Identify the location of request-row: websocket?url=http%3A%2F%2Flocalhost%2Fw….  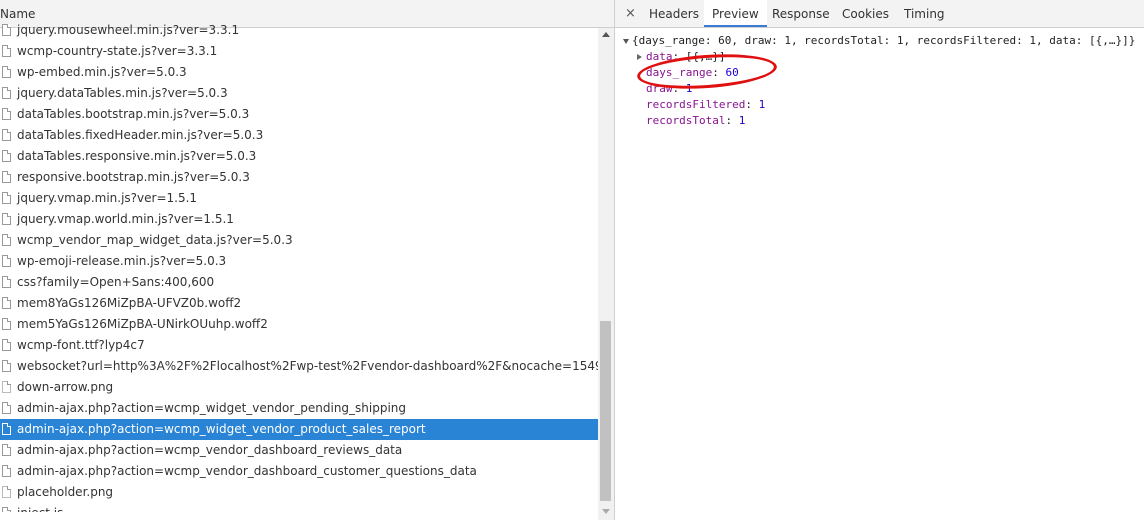
(299, 366).